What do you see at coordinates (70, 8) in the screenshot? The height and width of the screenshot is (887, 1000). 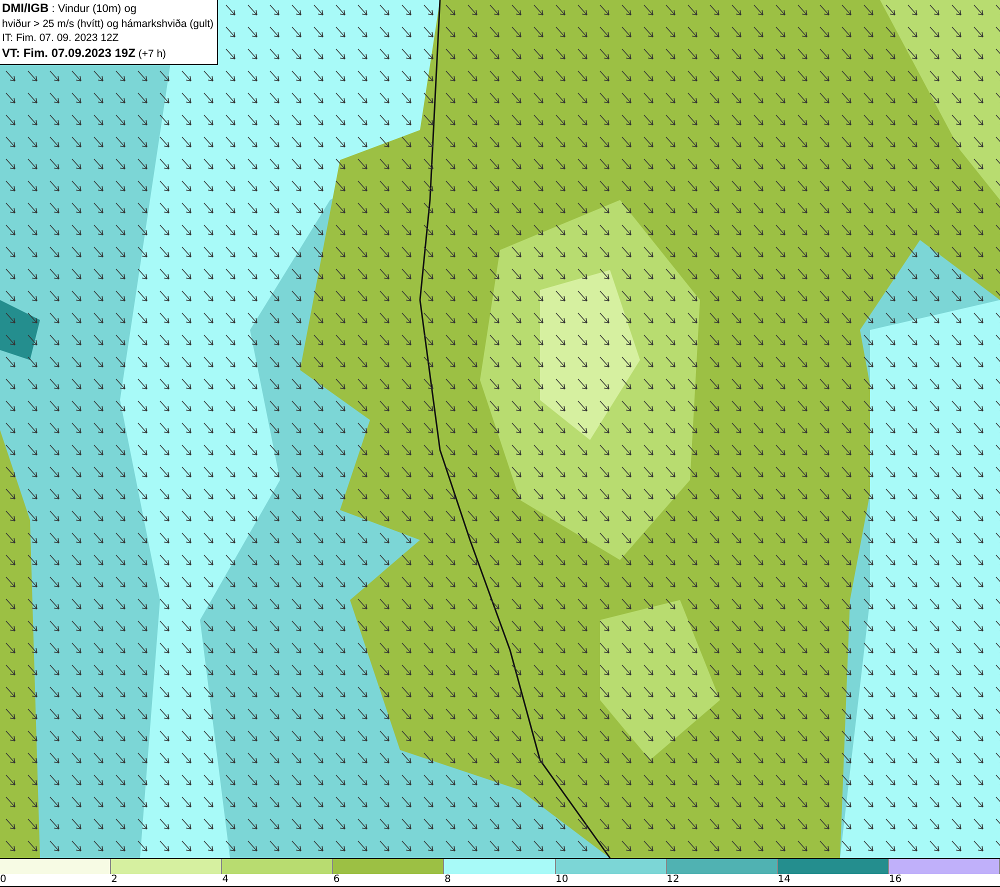 I see `info-text: DMI/IGB : Vindur (10m) og` at bounding box center [70, 8].